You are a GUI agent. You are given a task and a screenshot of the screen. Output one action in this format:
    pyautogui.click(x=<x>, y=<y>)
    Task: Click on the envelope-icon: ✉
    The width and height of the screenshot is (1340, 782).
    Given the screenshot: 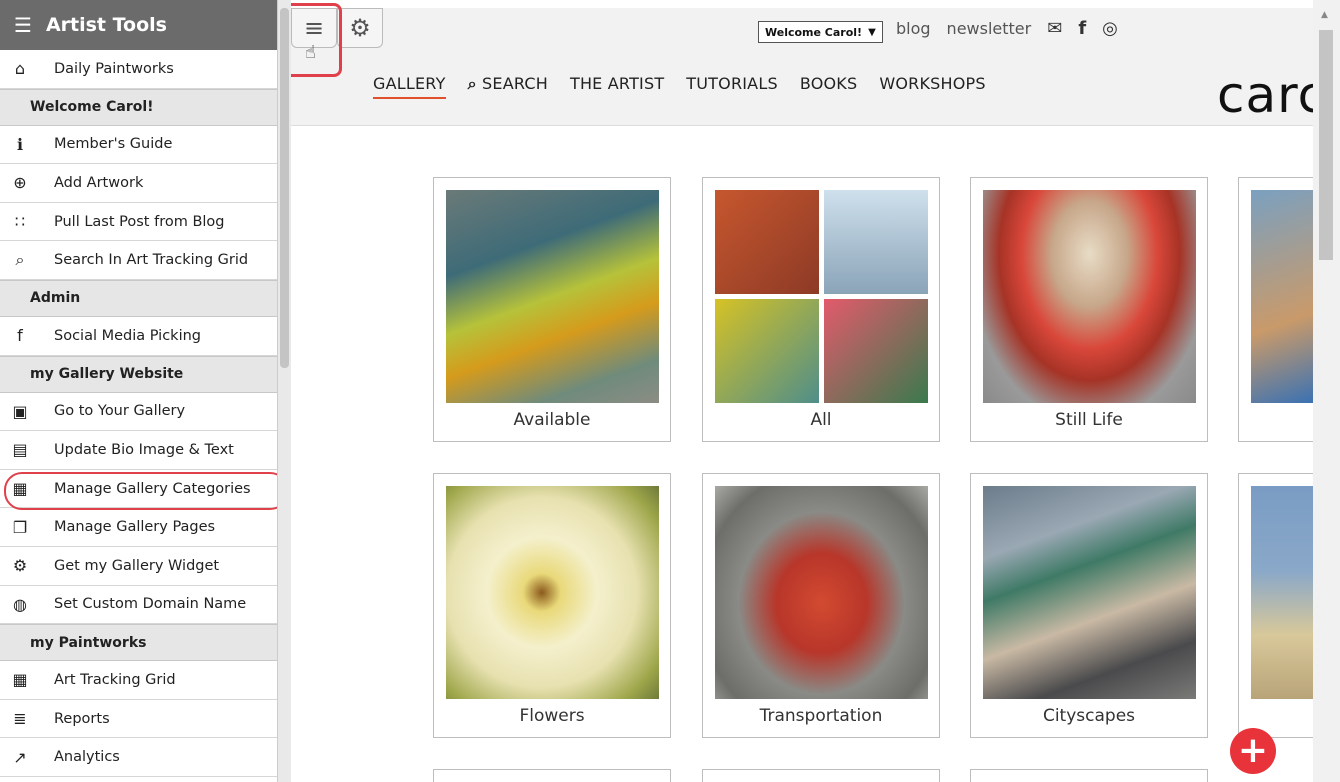 What is the action you would take?
    pyautogui.click(x=1054, y=28)
    